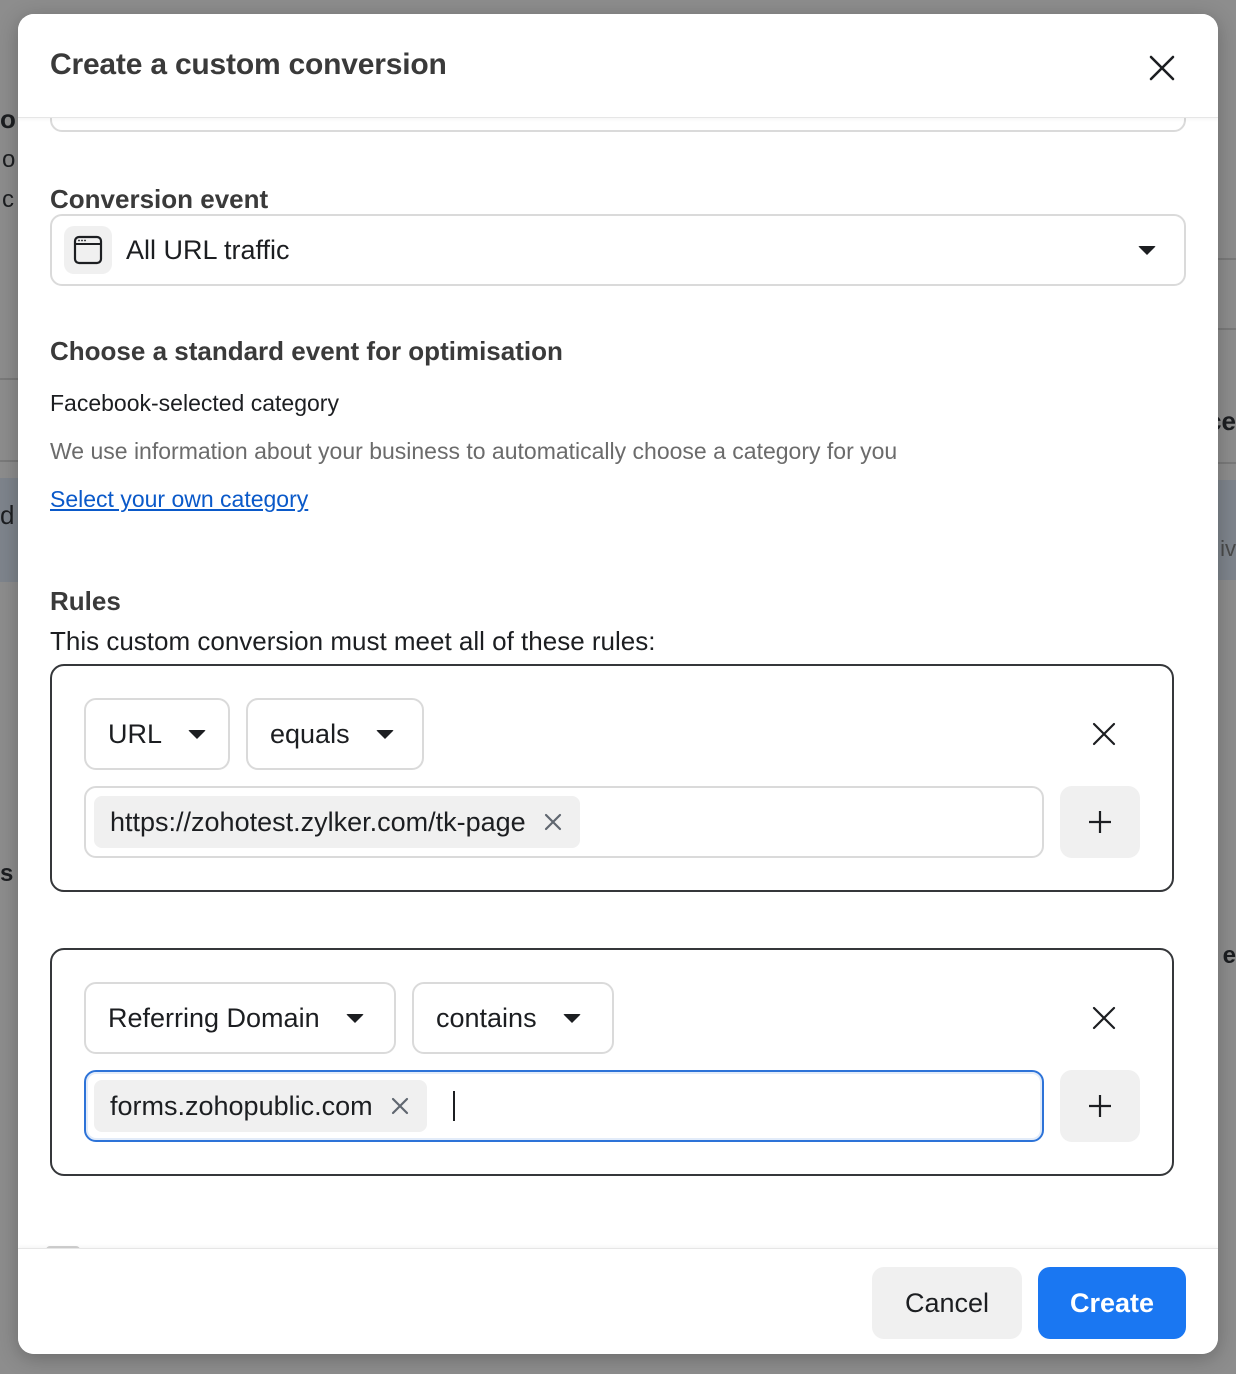  What do you see at coordinates (159, 199) in the screenshot?
I see `conversion-event-label: Conversion event` at bounding box center [159, 199].